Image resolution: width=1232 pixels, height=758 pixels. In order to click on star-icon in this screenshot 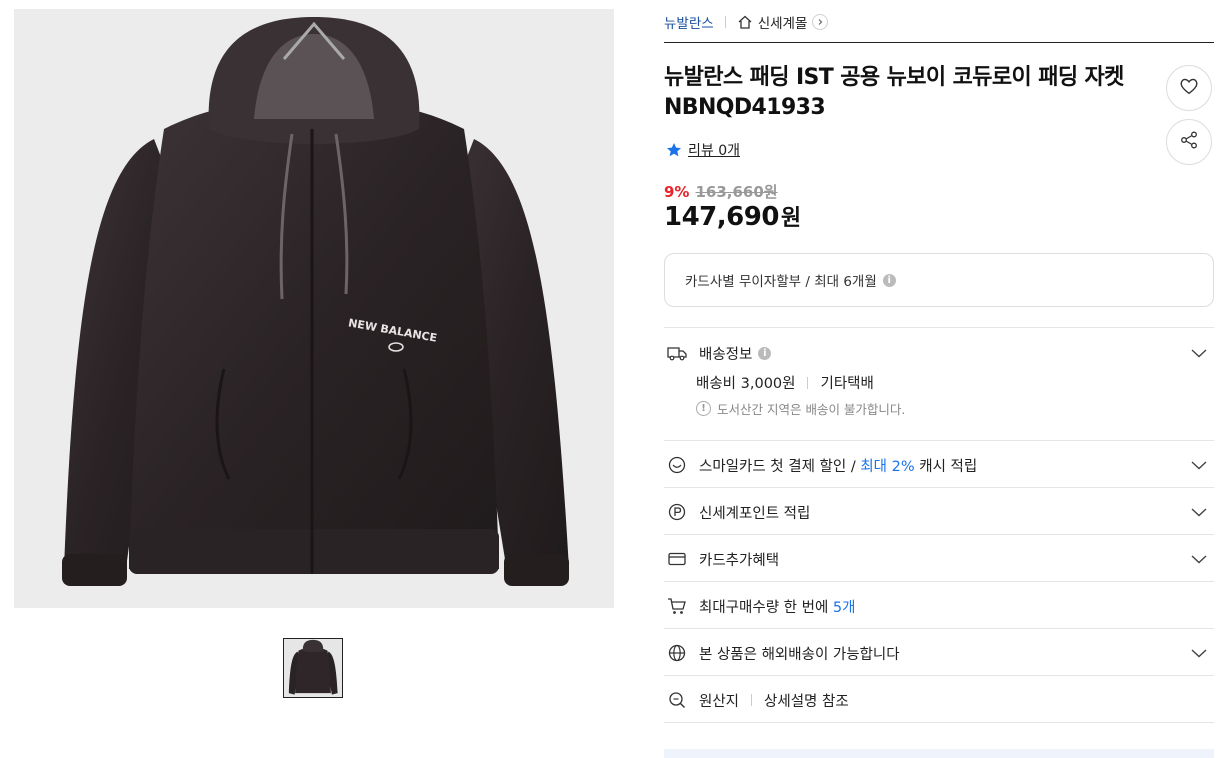, I will do `click(674, 150)`.